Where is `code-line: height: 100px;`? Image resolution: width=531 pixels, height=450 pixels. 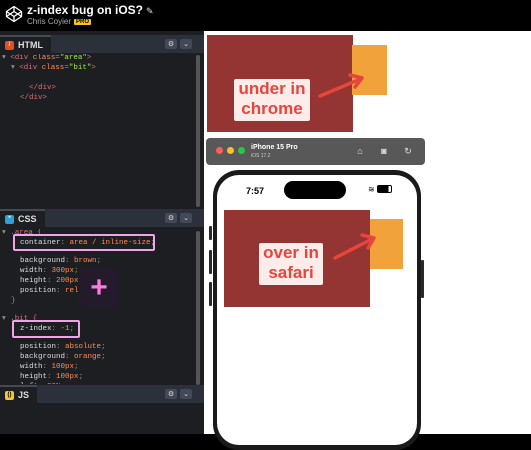 code-line: height: 100px; is located at coordinates (52, 377).